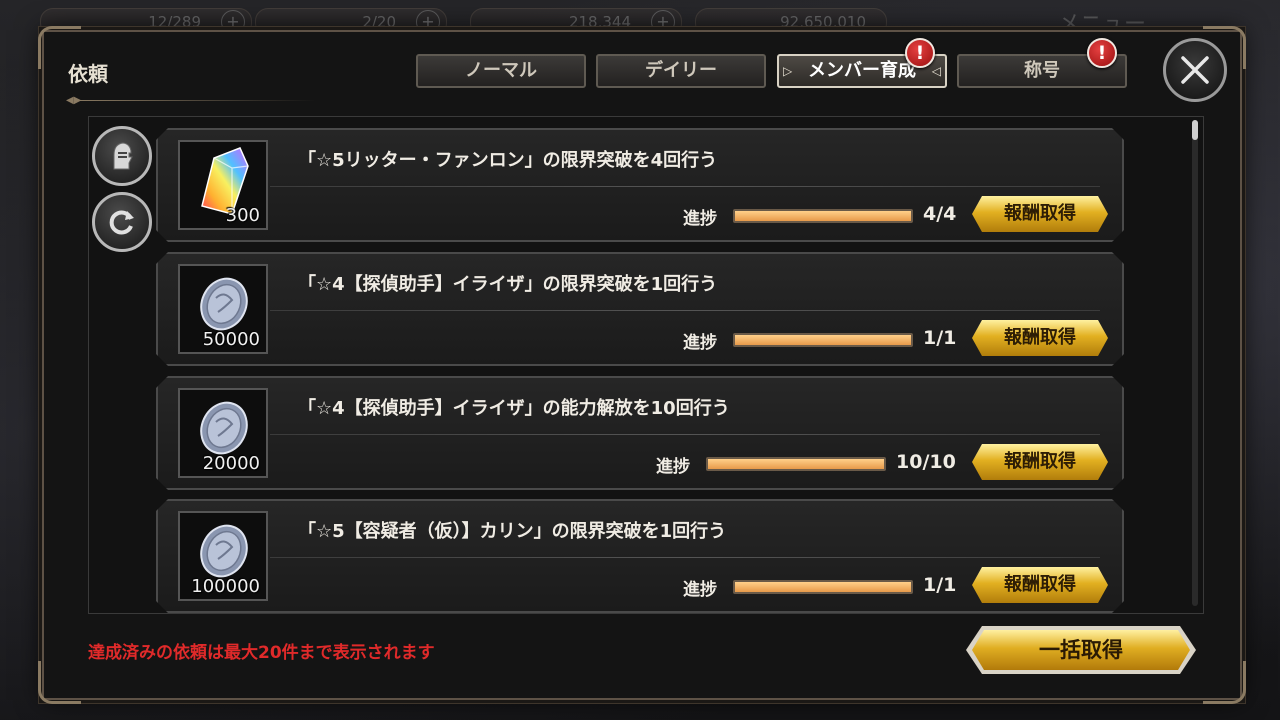 The height and width of the screenshot is (720, 1280). What do you see at coordinates (599, 22) in the screenshot?
I see `gems-value: 218,344` at bounding box center [599, 22].